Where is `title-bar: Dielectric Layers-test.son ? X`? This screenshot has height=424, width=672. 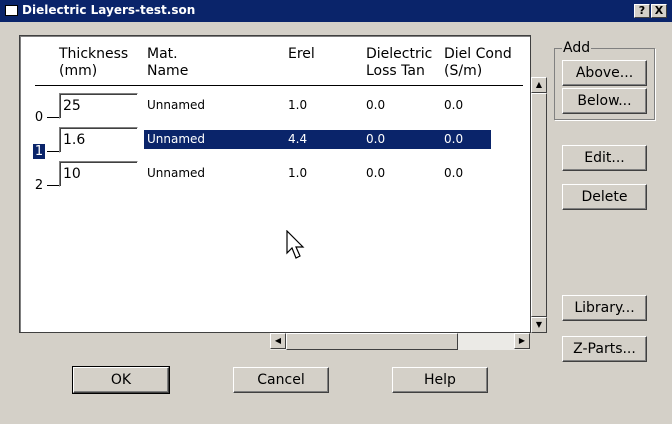 title-bar: Dielectric Layers-test.son ? X is located at coordinates (336, 11).